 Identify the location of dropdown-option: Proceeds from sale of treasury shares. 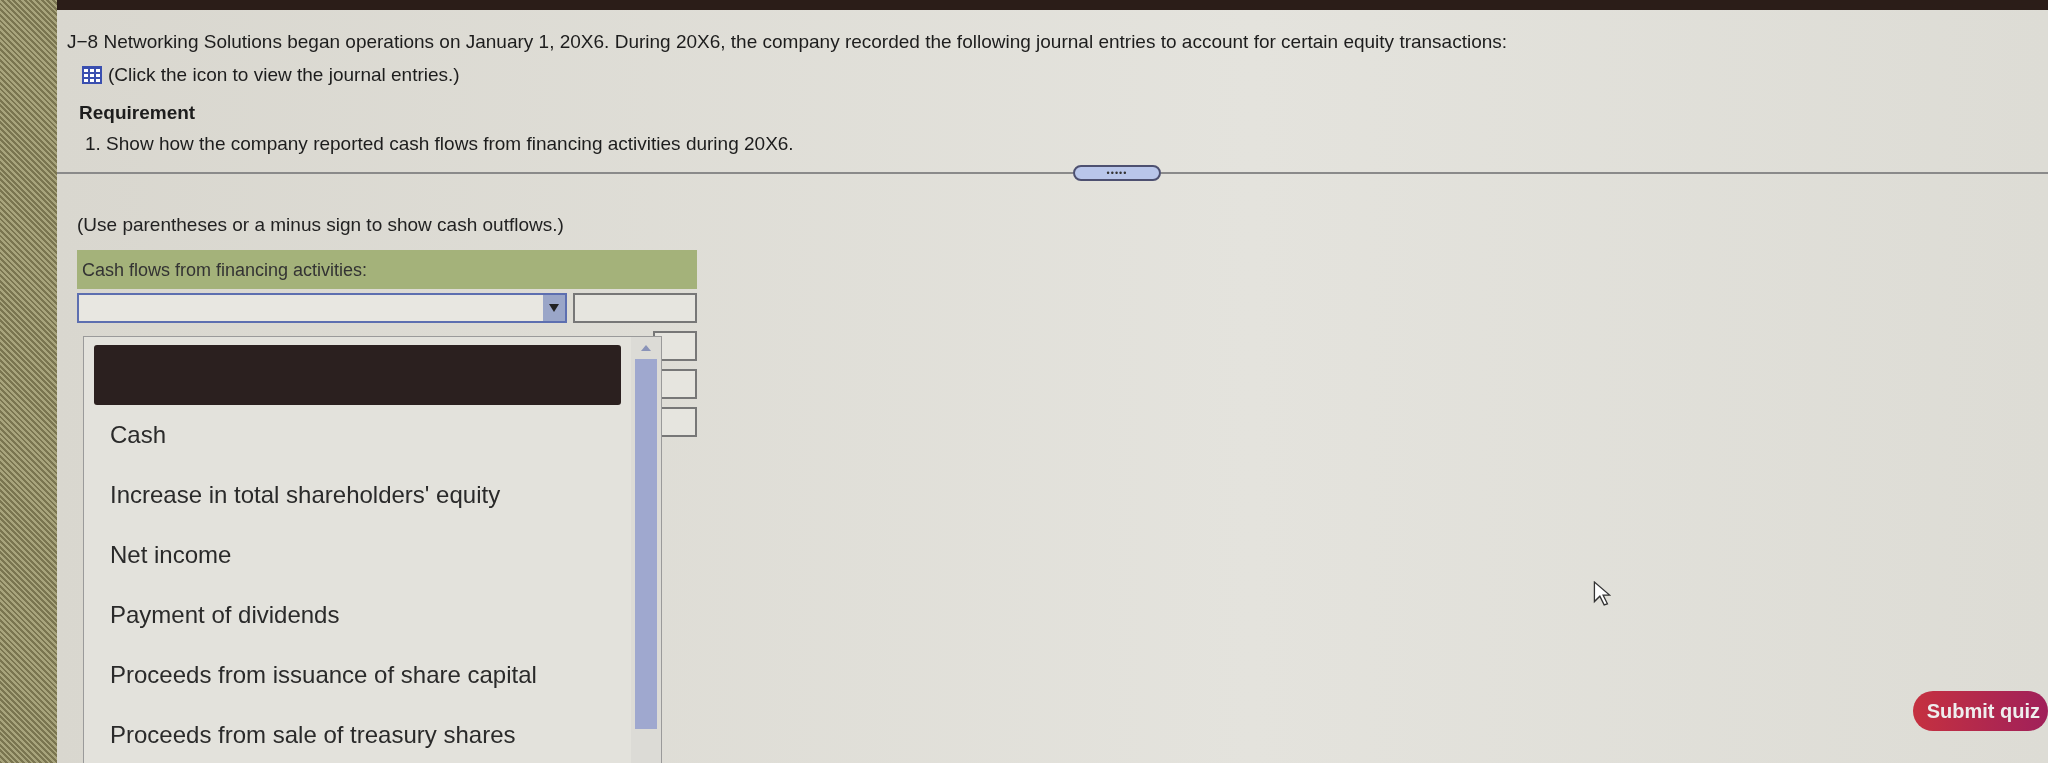
(357, 733).